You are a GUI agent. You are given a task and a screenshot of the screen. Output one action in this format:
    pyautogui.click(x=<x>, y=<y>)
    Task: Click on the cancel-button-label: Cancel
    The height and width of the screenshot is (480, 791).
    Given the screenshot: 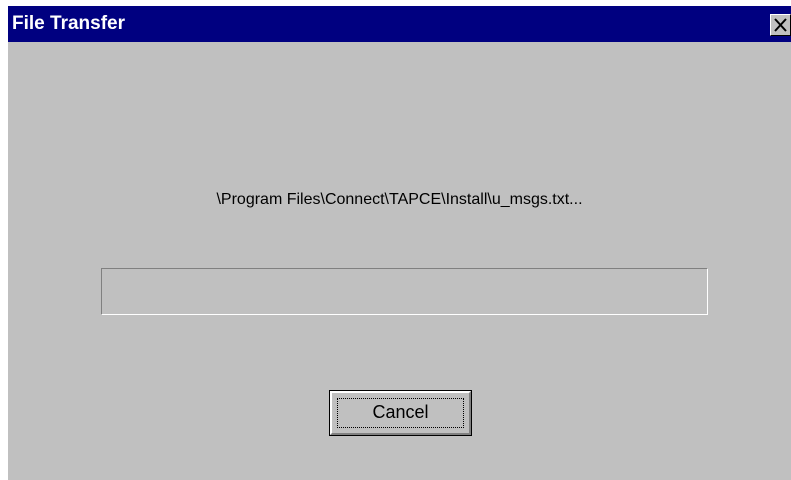 What is the action you would take?
    pyautogui.click(x=400, y=412)
    